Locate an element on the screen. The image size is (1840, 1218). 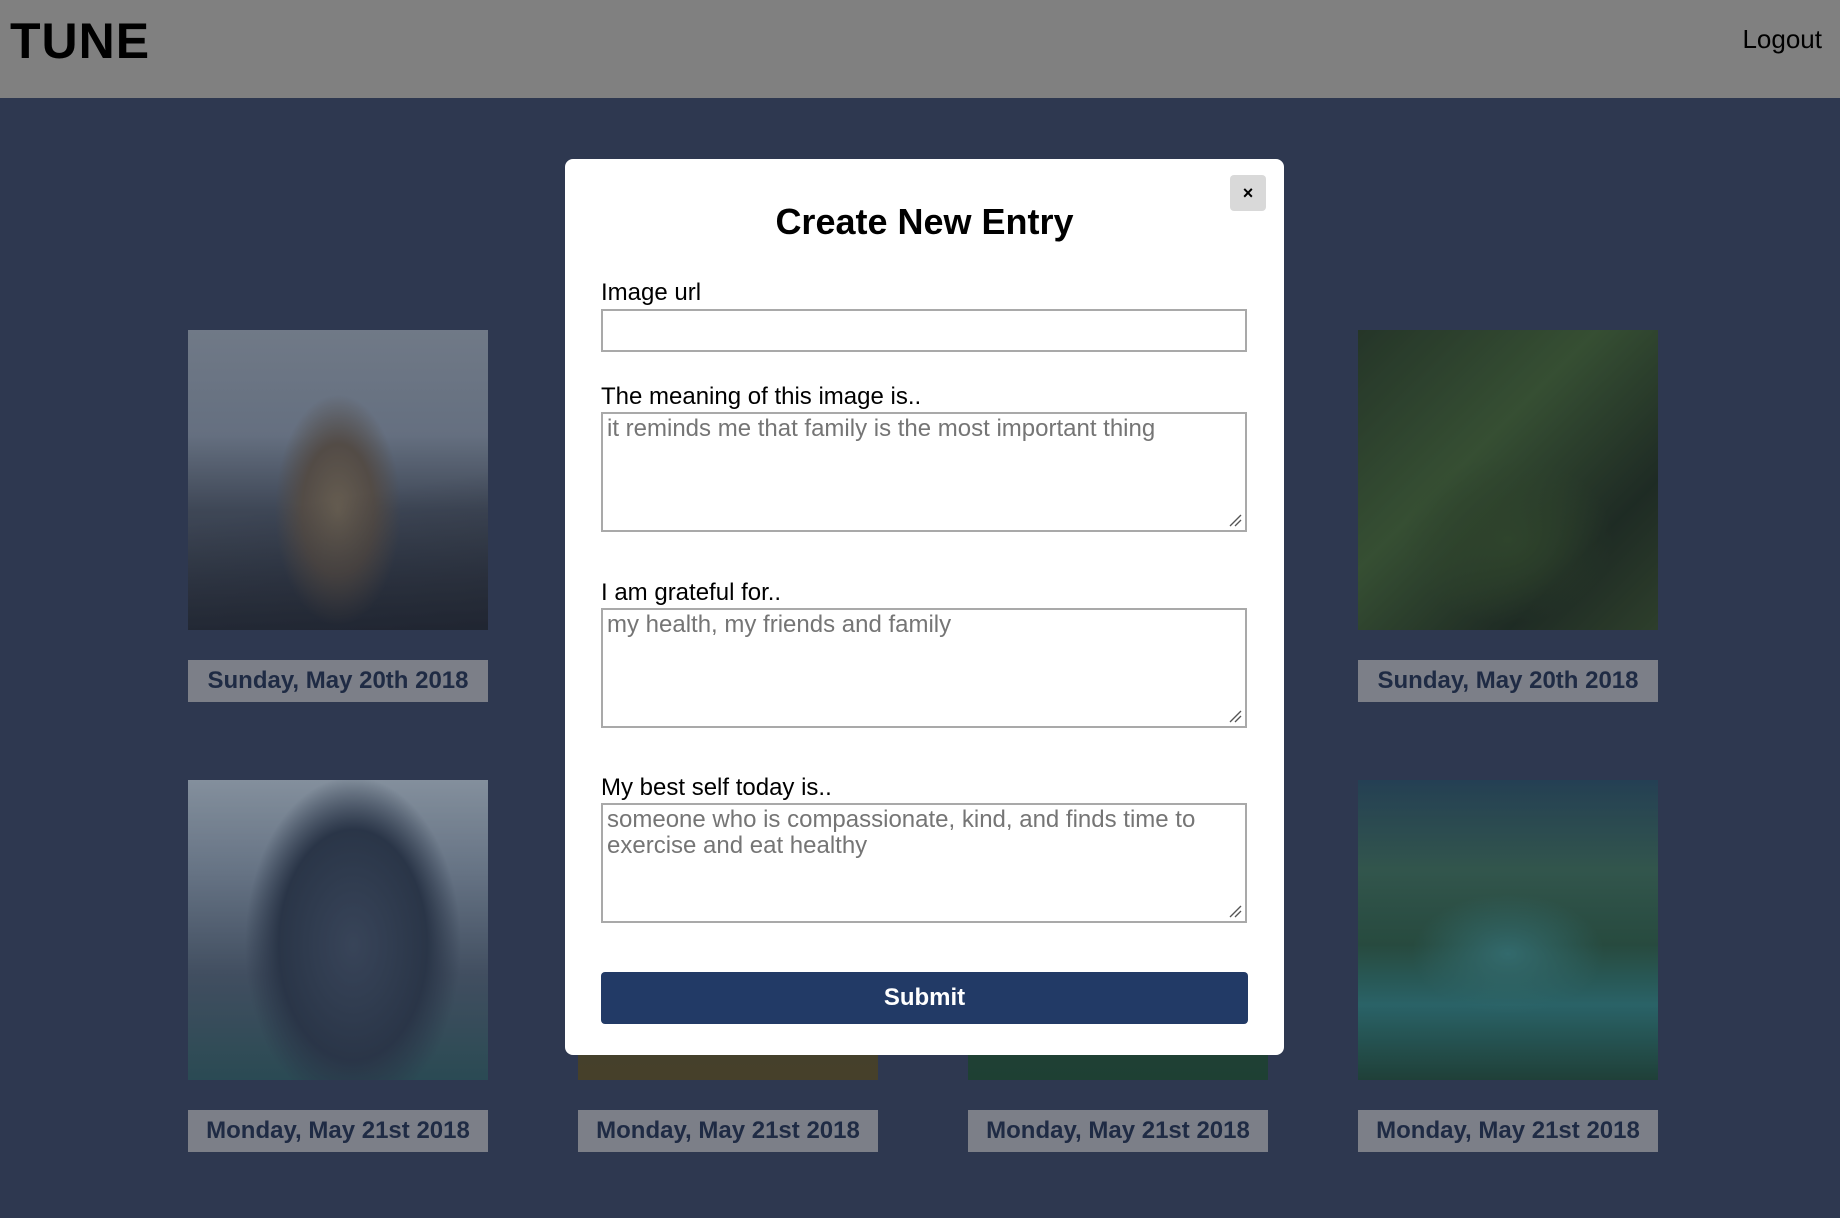
grateful-placeholder: my health, my friends and family is located at coordinates (779, 624).